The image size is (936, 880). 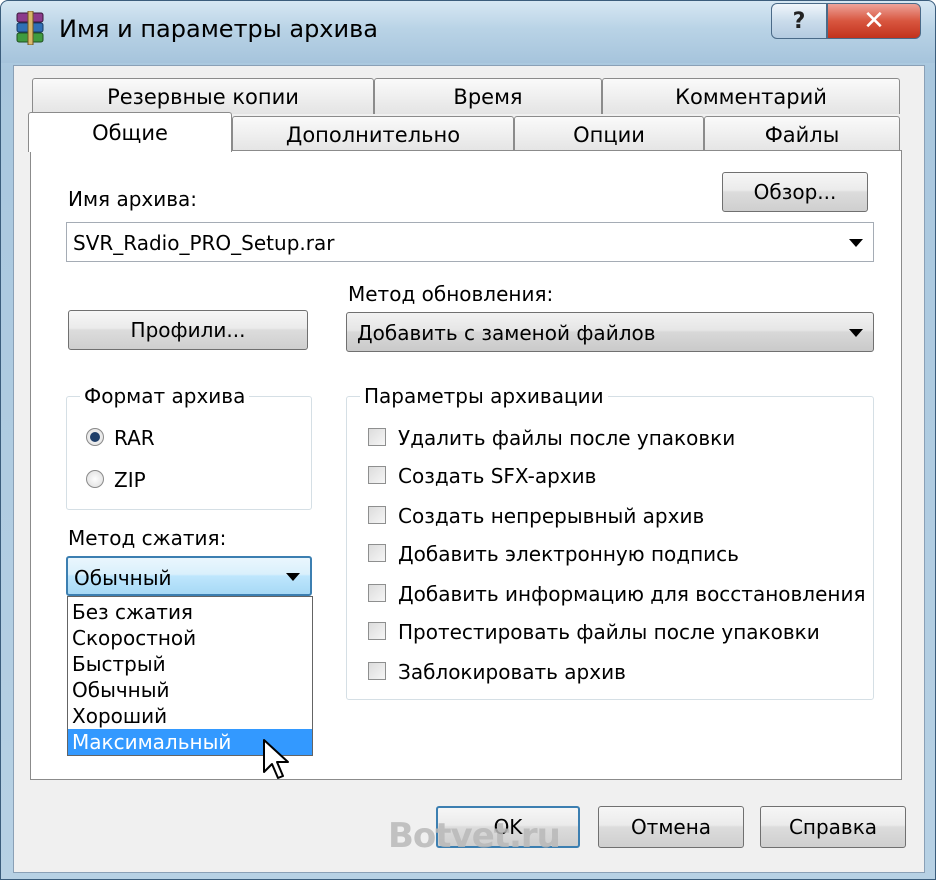 What do you see at coordinates (277, 762) in the screenshot?
I see `mouse-pointer-icon` at bounding box center [277, 762].